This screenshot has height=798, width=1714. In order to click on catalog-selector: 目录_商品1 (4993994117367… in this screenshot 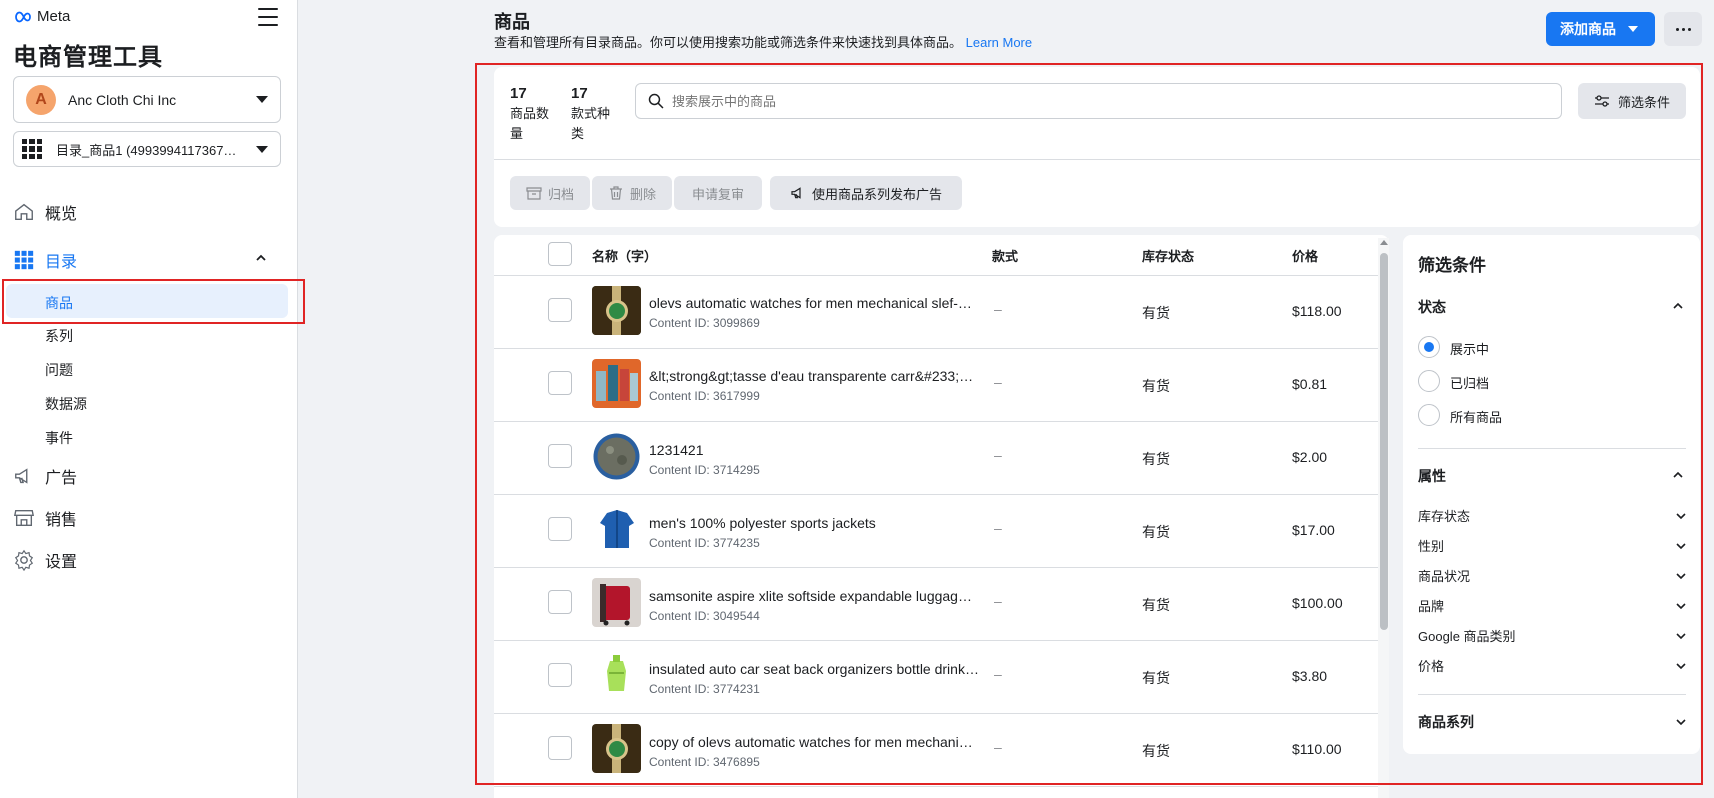, I will do `click(147, 149)`.